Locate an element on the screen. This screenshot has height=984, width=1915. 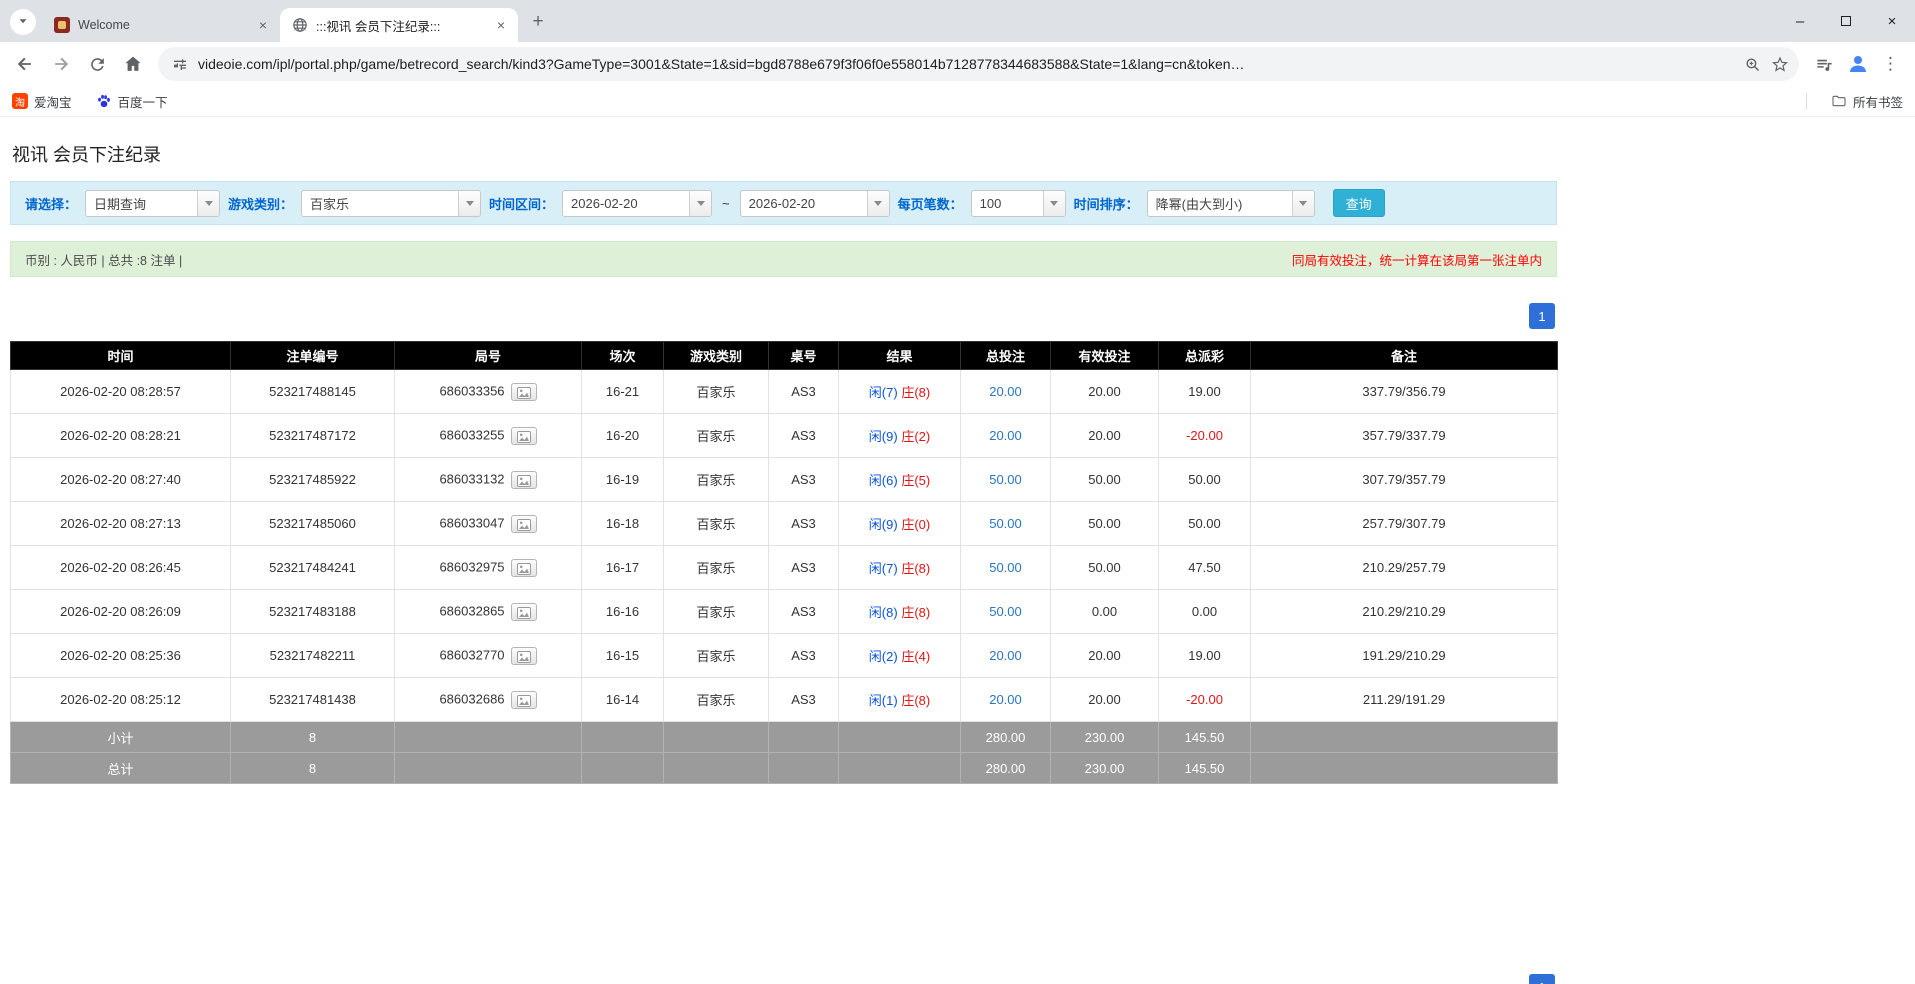
bookmark-taobao: 淘 爱淘宝 is located at coordinates (42, 101).